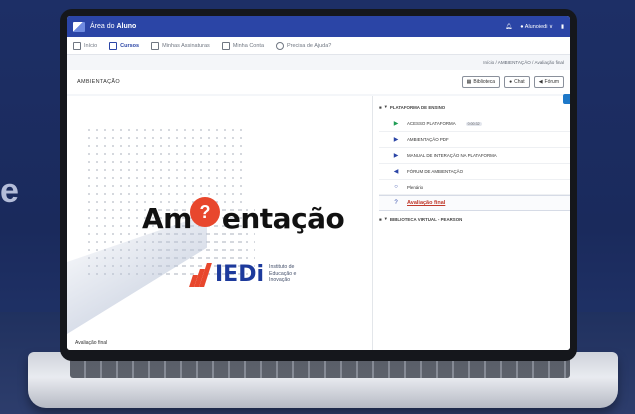 The image size is (635, 414). I want to click on question-icon: ?, so click(396, 203).